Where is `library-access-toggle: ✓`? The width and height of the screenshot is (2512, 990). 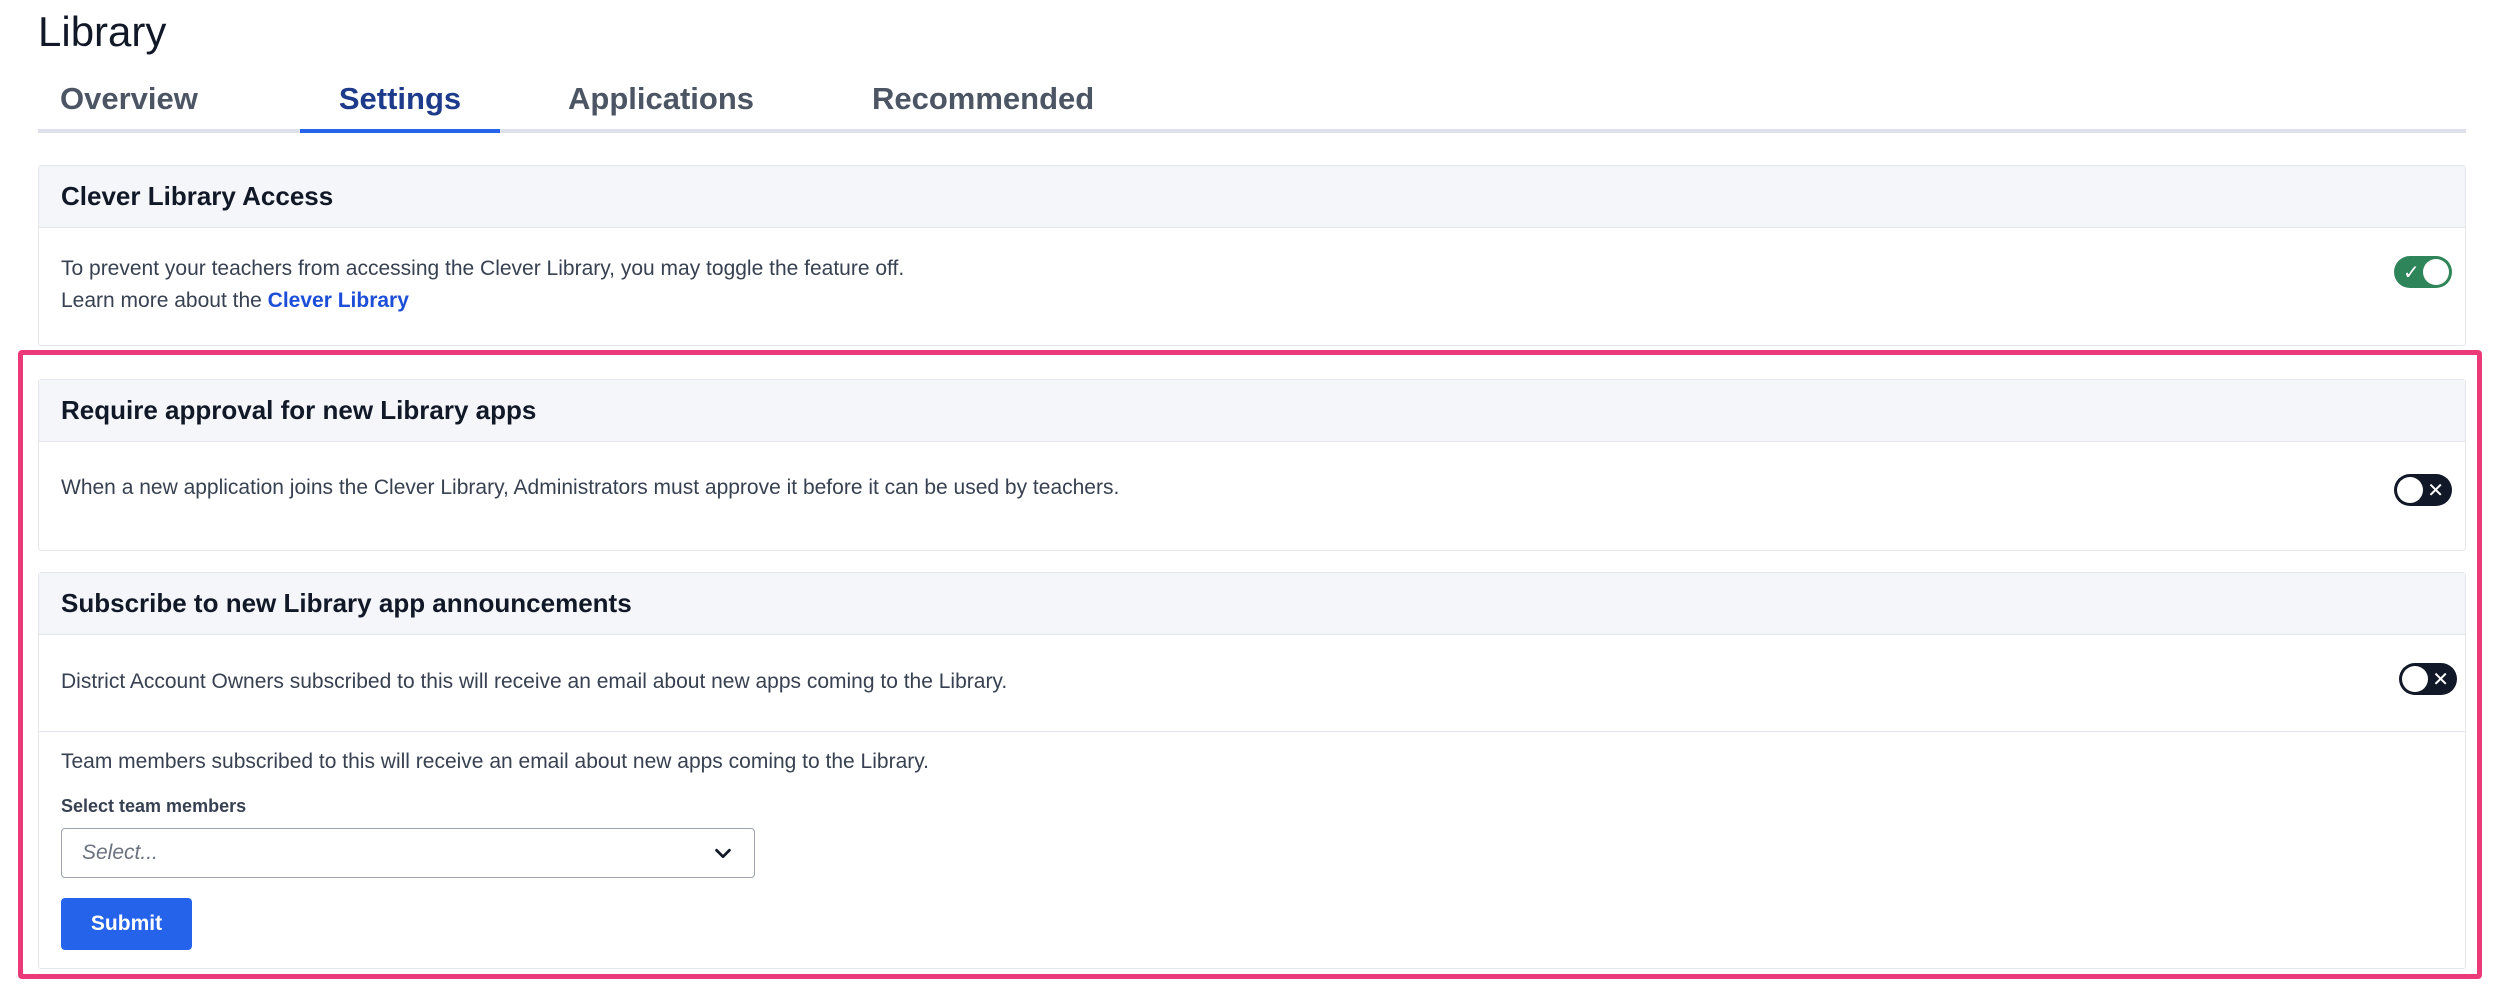 library-access-toggle: ✓ is located at coordinates (2423, 272).